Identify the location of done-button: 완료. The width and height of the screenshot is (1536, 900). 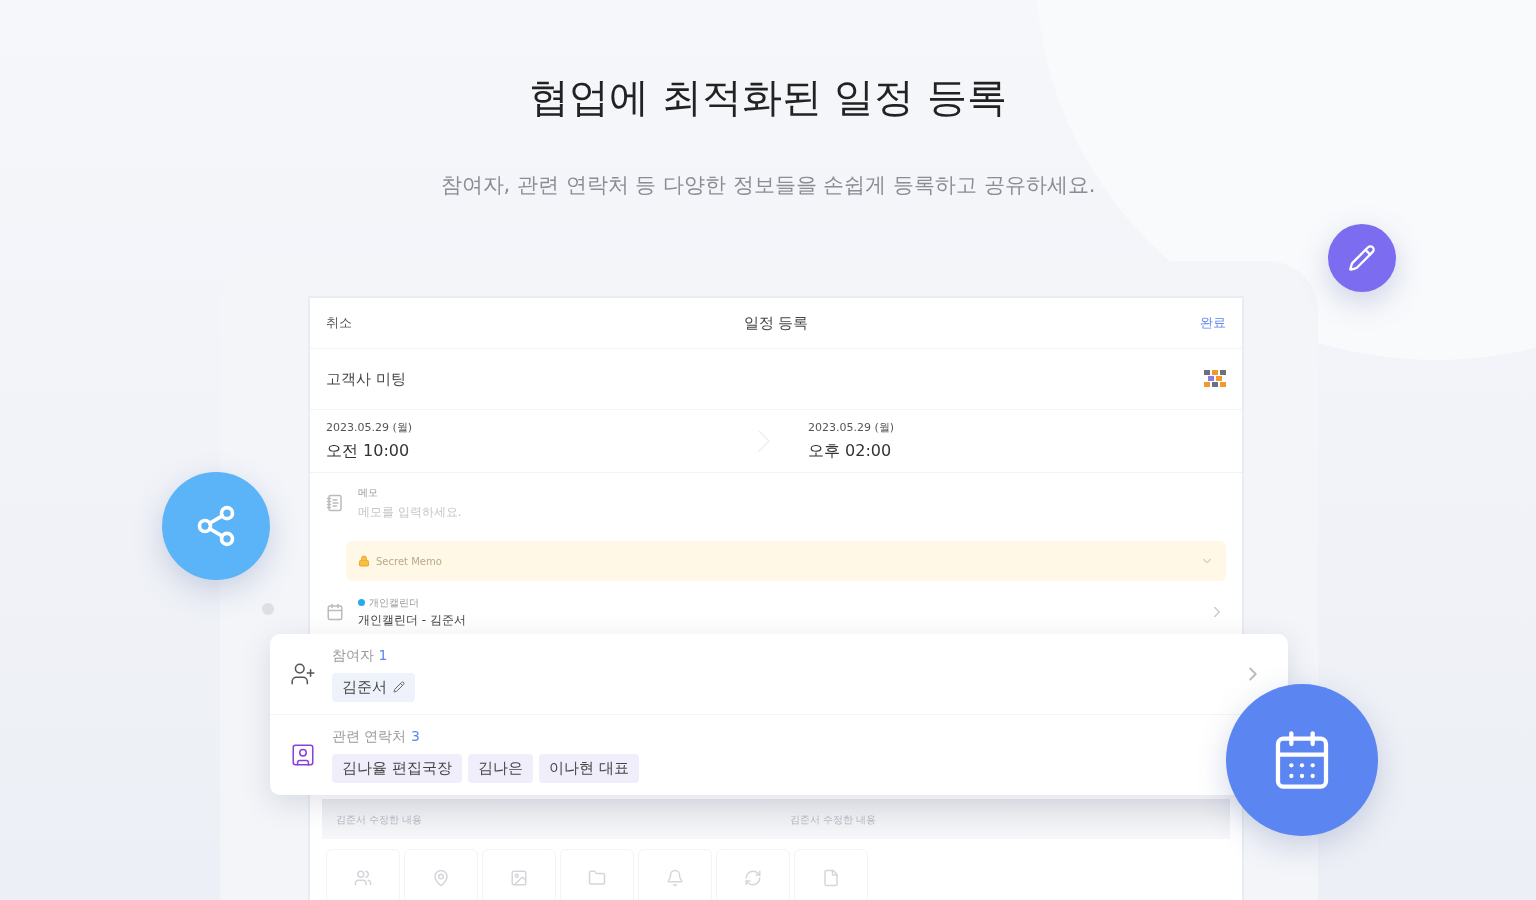
(1213, 323).